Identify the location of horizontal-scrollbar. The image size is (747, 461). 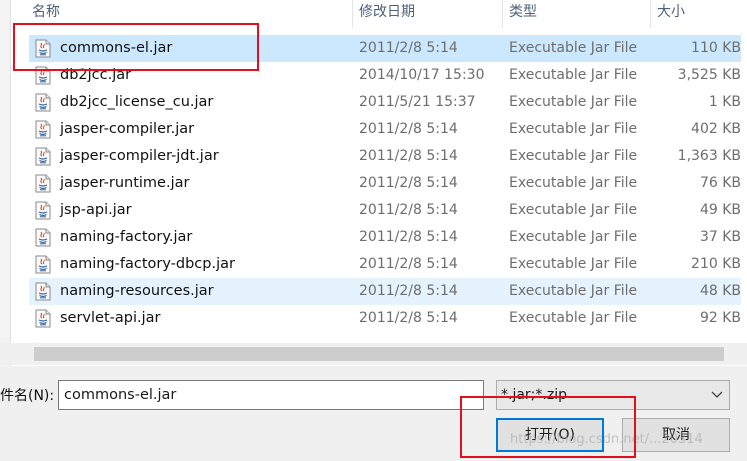
(373, 354).